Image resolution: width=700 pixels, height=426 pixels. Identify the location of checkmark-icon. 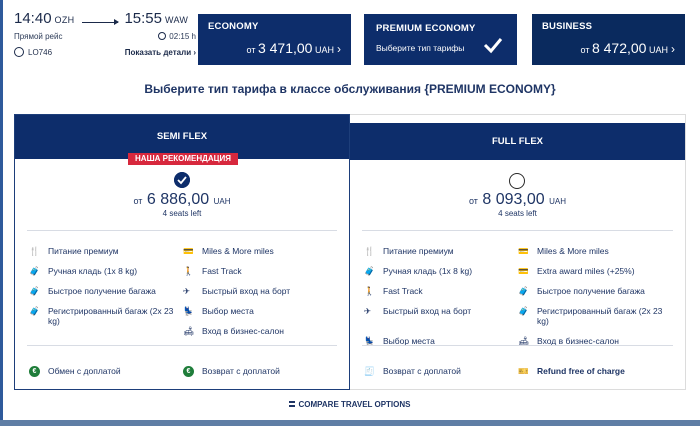
(493, 46).